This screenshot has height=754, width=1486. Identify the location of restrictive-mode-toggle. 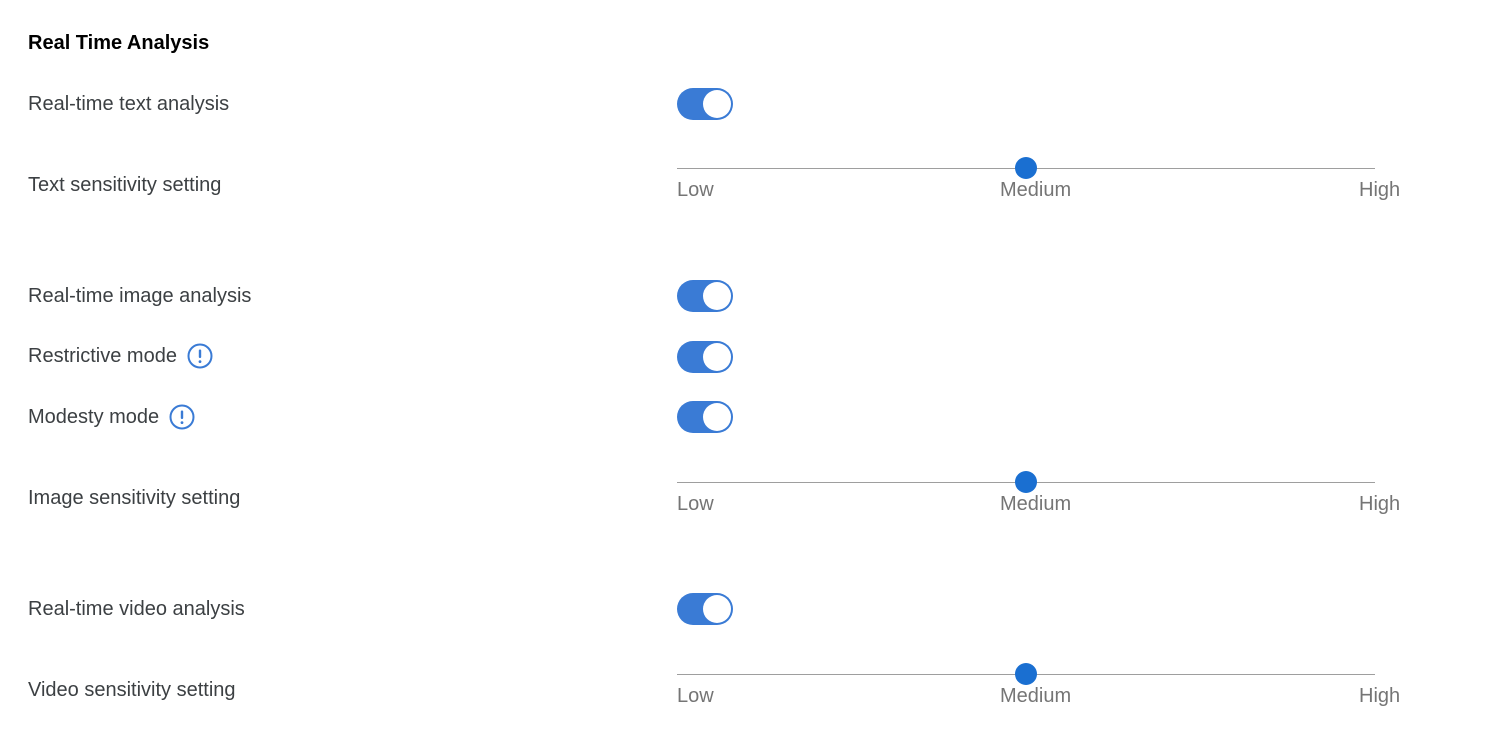
(705, 357).